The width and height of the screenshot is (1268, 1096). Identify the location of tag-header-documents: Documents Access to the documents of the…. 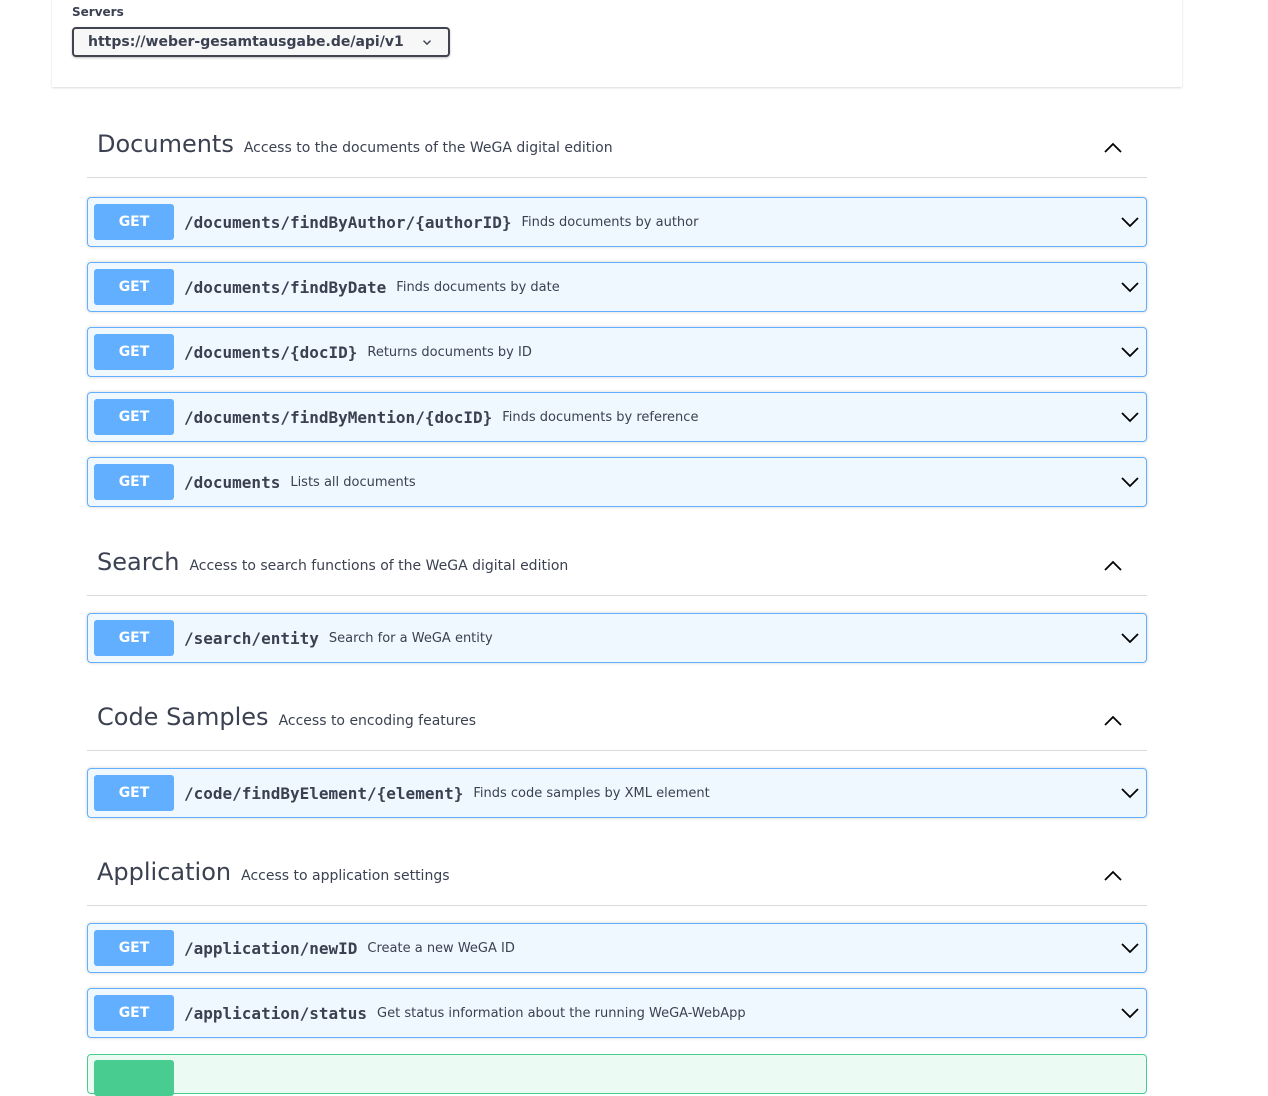
(617, 148).